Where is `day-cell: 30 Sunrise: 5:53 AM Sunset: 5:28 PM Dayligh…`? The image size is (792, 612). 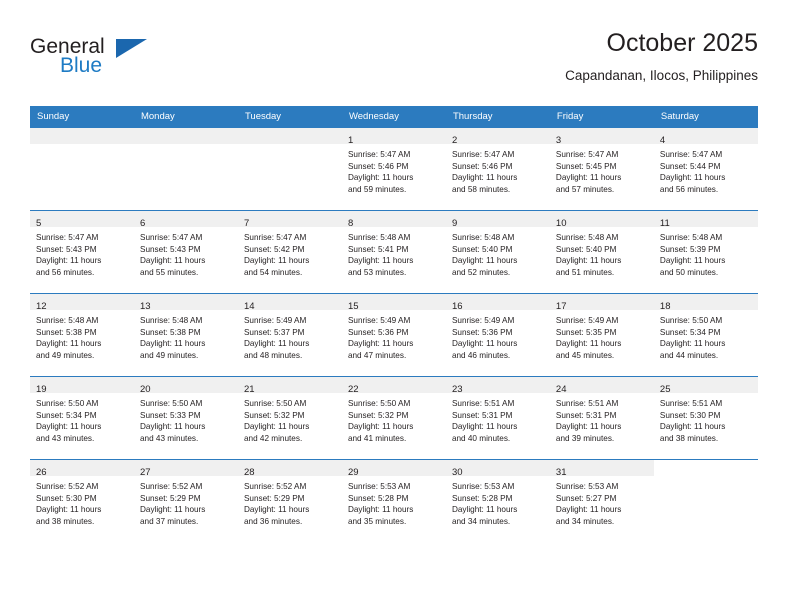
day-cell: 30 Sunrise: 5:53 AM Sunset: 5:28 PM Dayligh… is located at coordinates (497, 500).